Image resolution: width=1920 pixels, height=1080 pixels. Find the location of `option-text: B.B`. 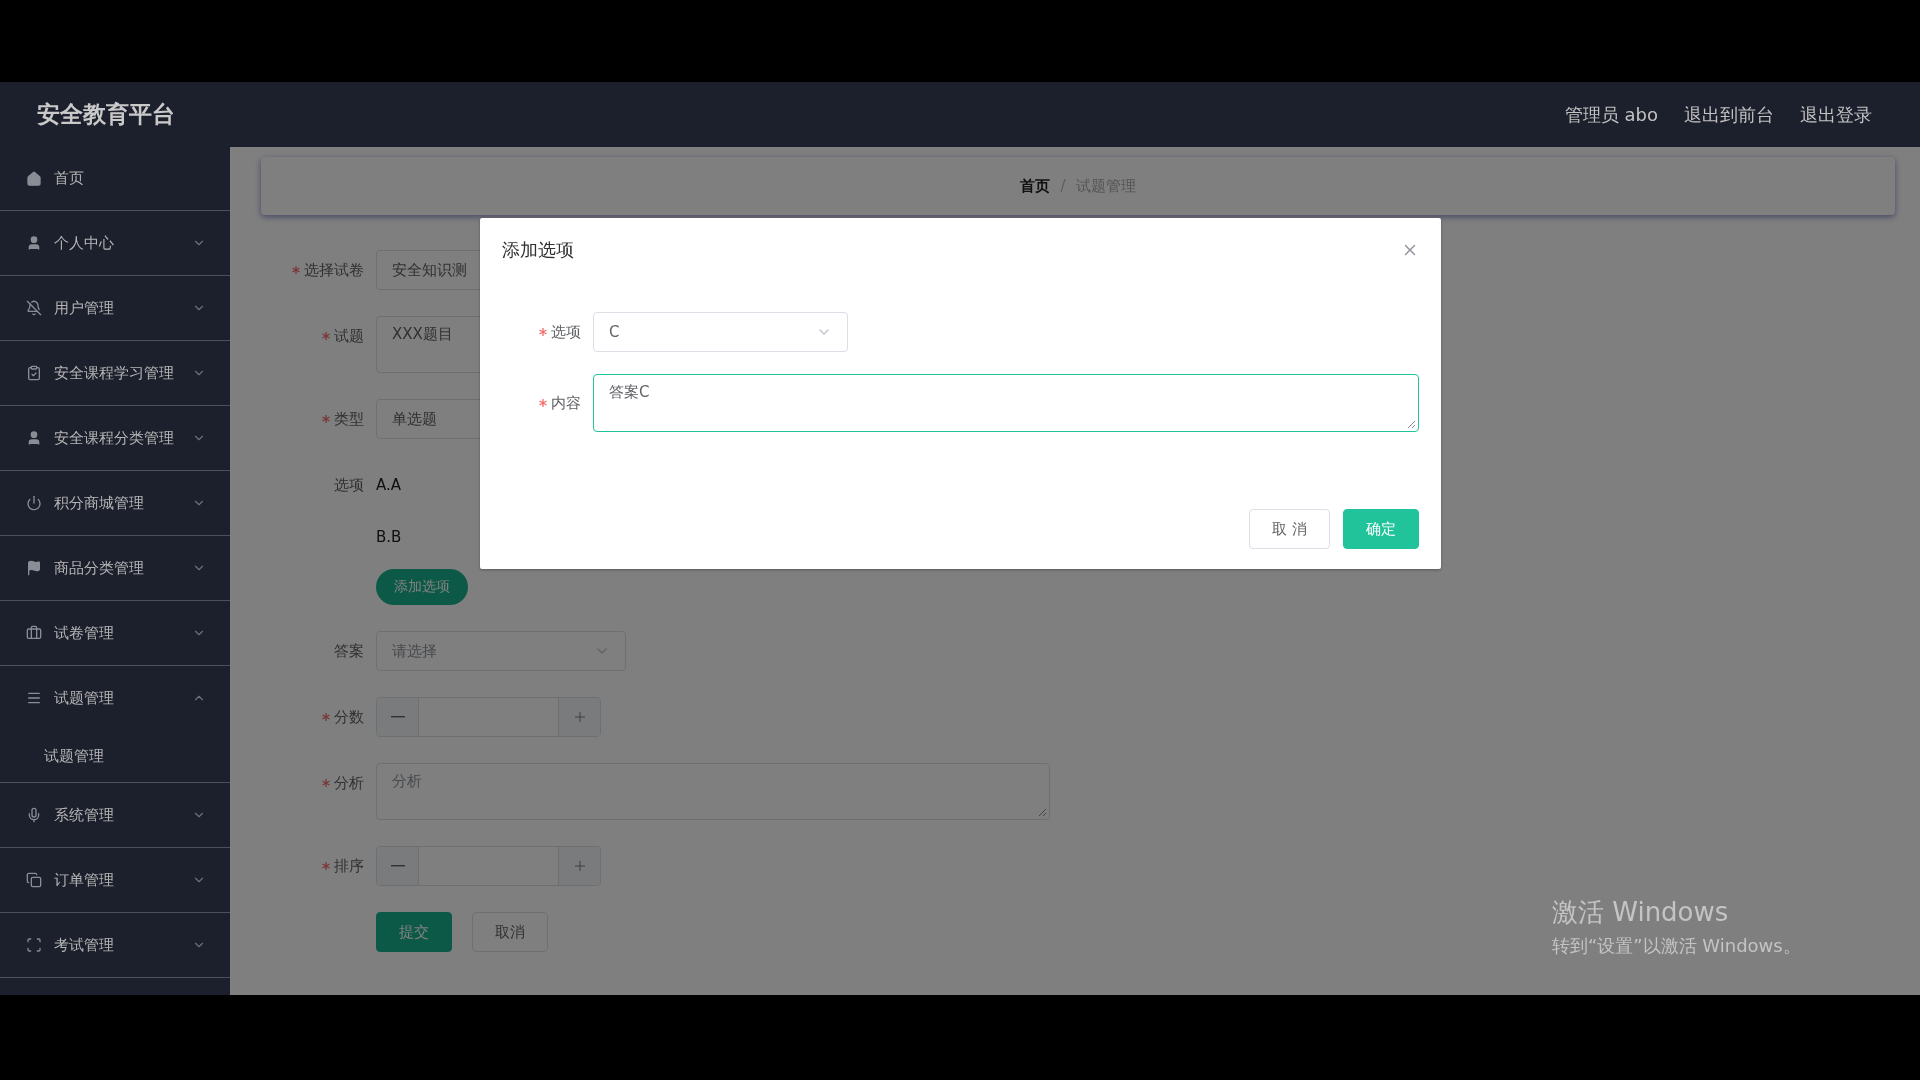

option-text: B.B is located at coordinates (389, 537).